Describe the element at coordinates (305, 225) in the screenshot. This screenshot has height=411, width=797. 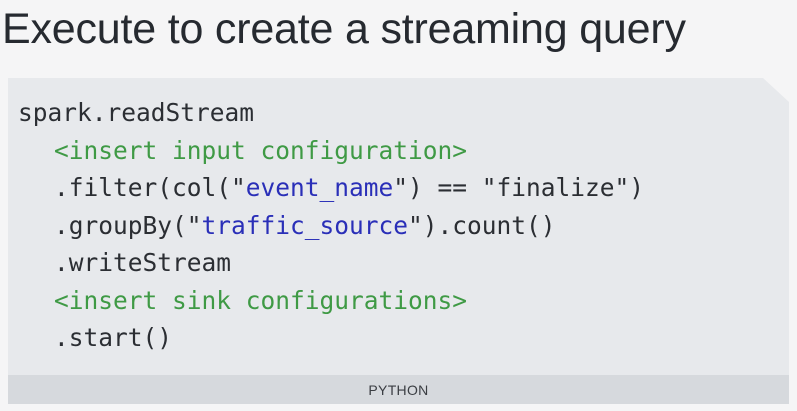
I see `code-string-traffic-source: traffic_source` at that location.